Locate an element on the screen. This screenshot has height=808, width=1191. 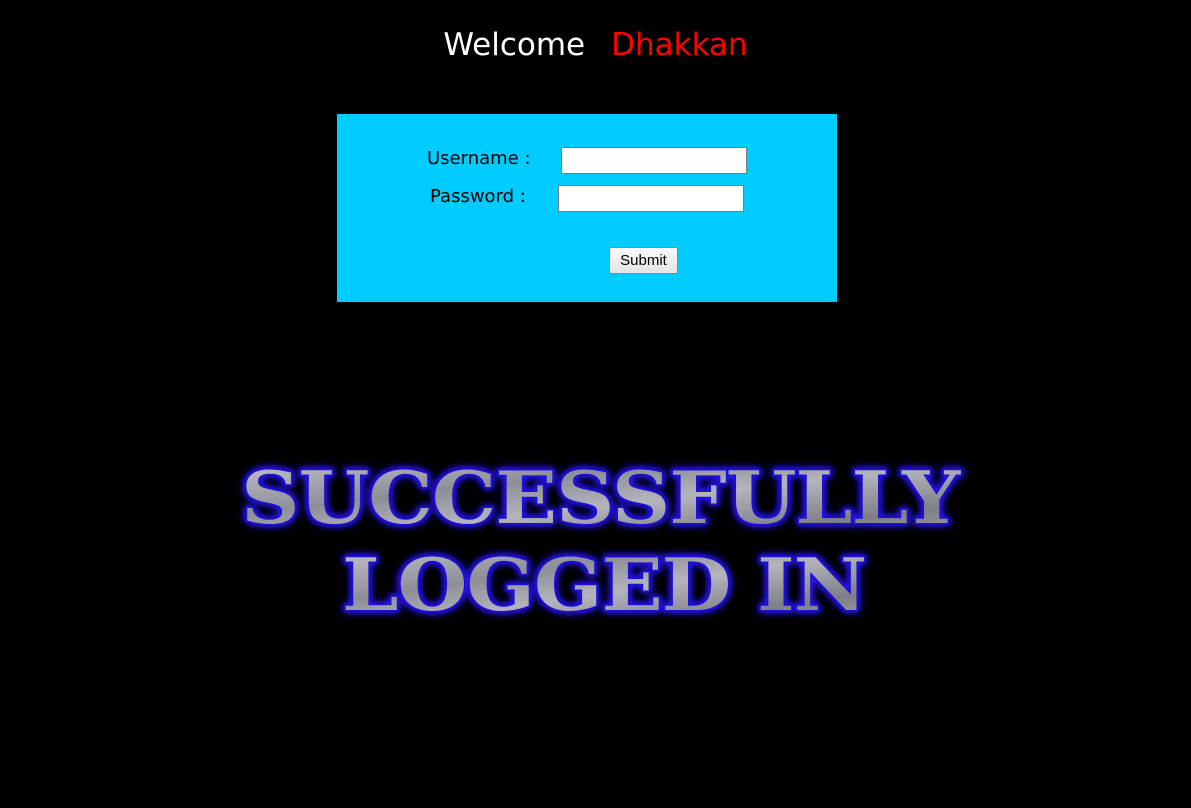
password-label: Password : is located at coordinates (478, 196).